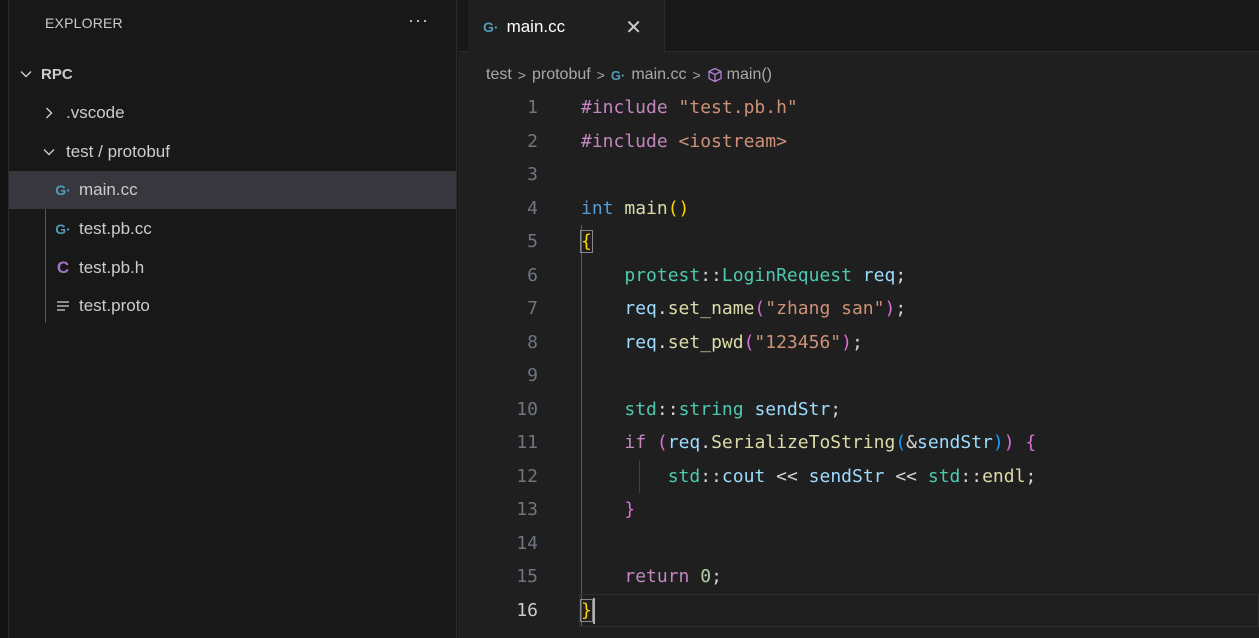 The height and width of the screenshot is (638, 1259). I want to click on line-number: 1, so click(532, 108).